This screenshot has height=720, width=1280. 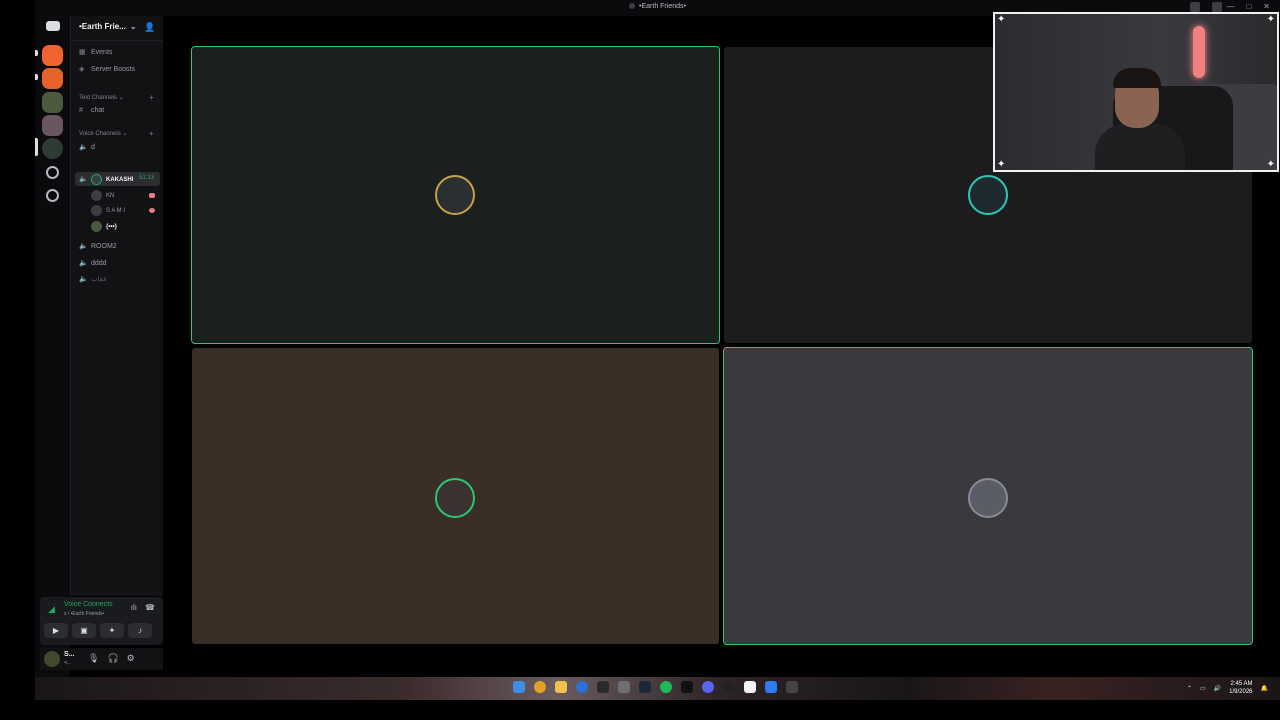 What do you see at coordinates (131, 658) in the screenshot?
I see `gear-icon: ⚙` at bounding box center [131, 658].